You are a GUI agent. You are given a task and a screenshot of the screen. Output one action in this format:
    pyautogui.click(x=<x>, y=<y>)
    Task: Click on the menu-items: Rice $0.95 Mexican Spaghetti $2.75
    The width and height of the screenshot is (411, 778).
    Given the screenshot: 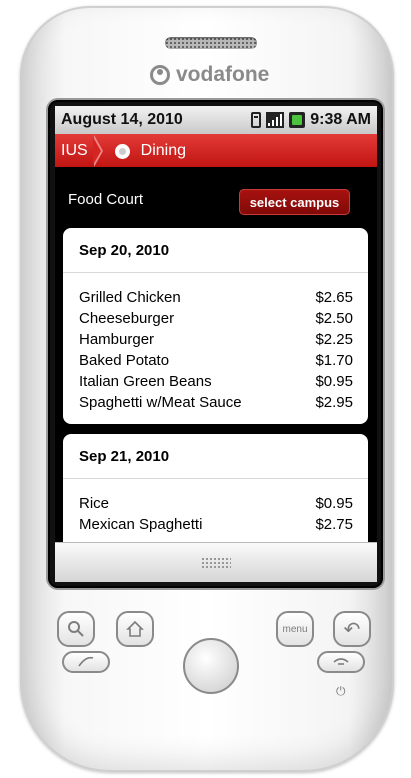 What is the action you would take?
    pyautogui.click(x=215, y=507)
    